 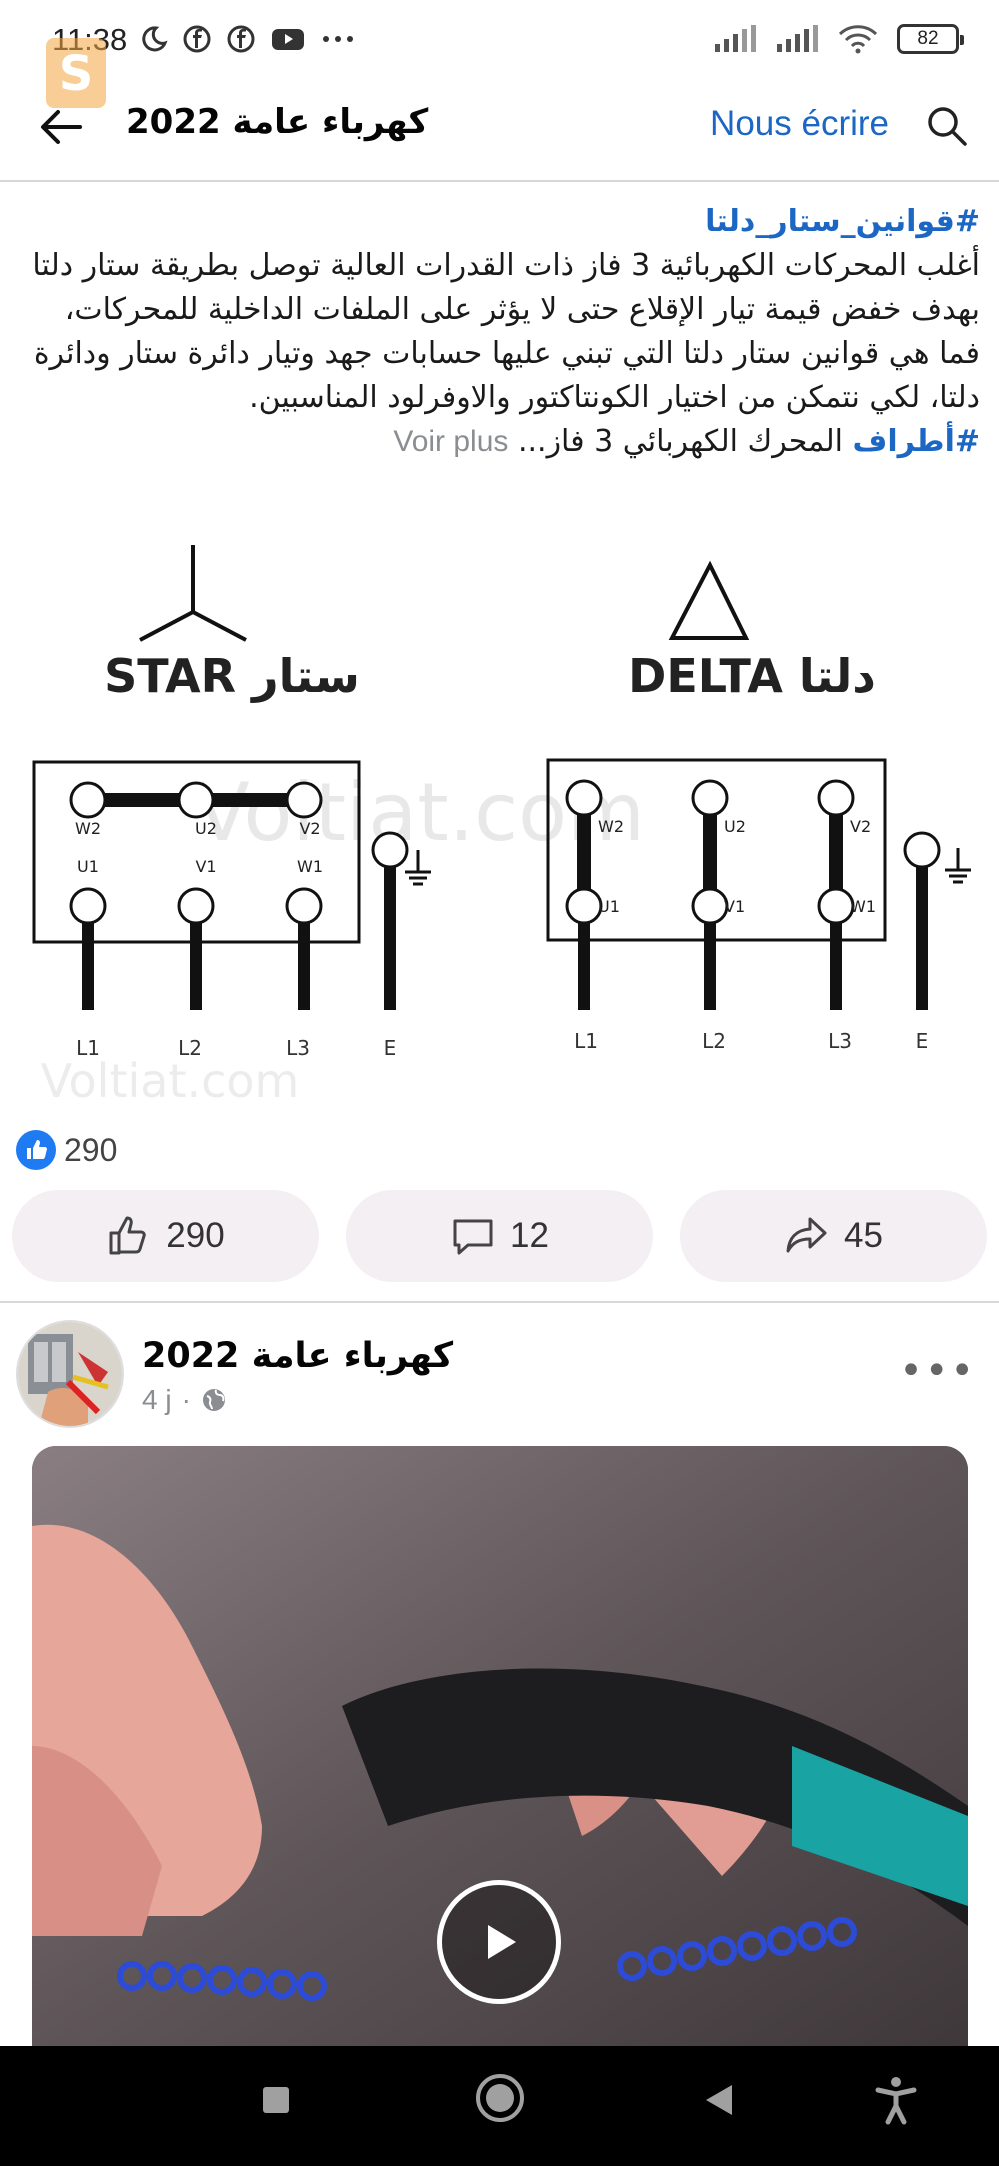 I want to click on star-terminal-label: U2, so click(x=206, y=828).